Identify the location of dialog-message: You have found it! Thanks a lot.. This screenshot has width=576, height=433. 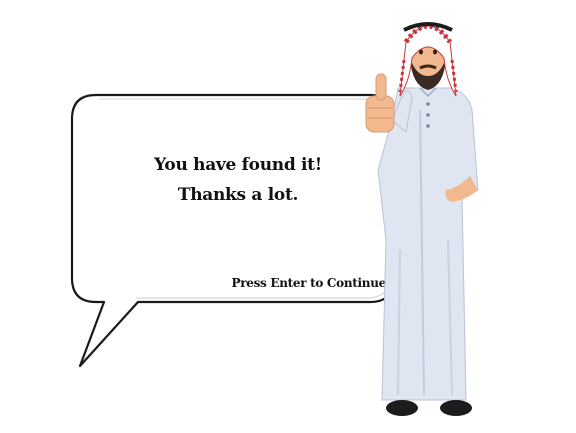
(238, 180).